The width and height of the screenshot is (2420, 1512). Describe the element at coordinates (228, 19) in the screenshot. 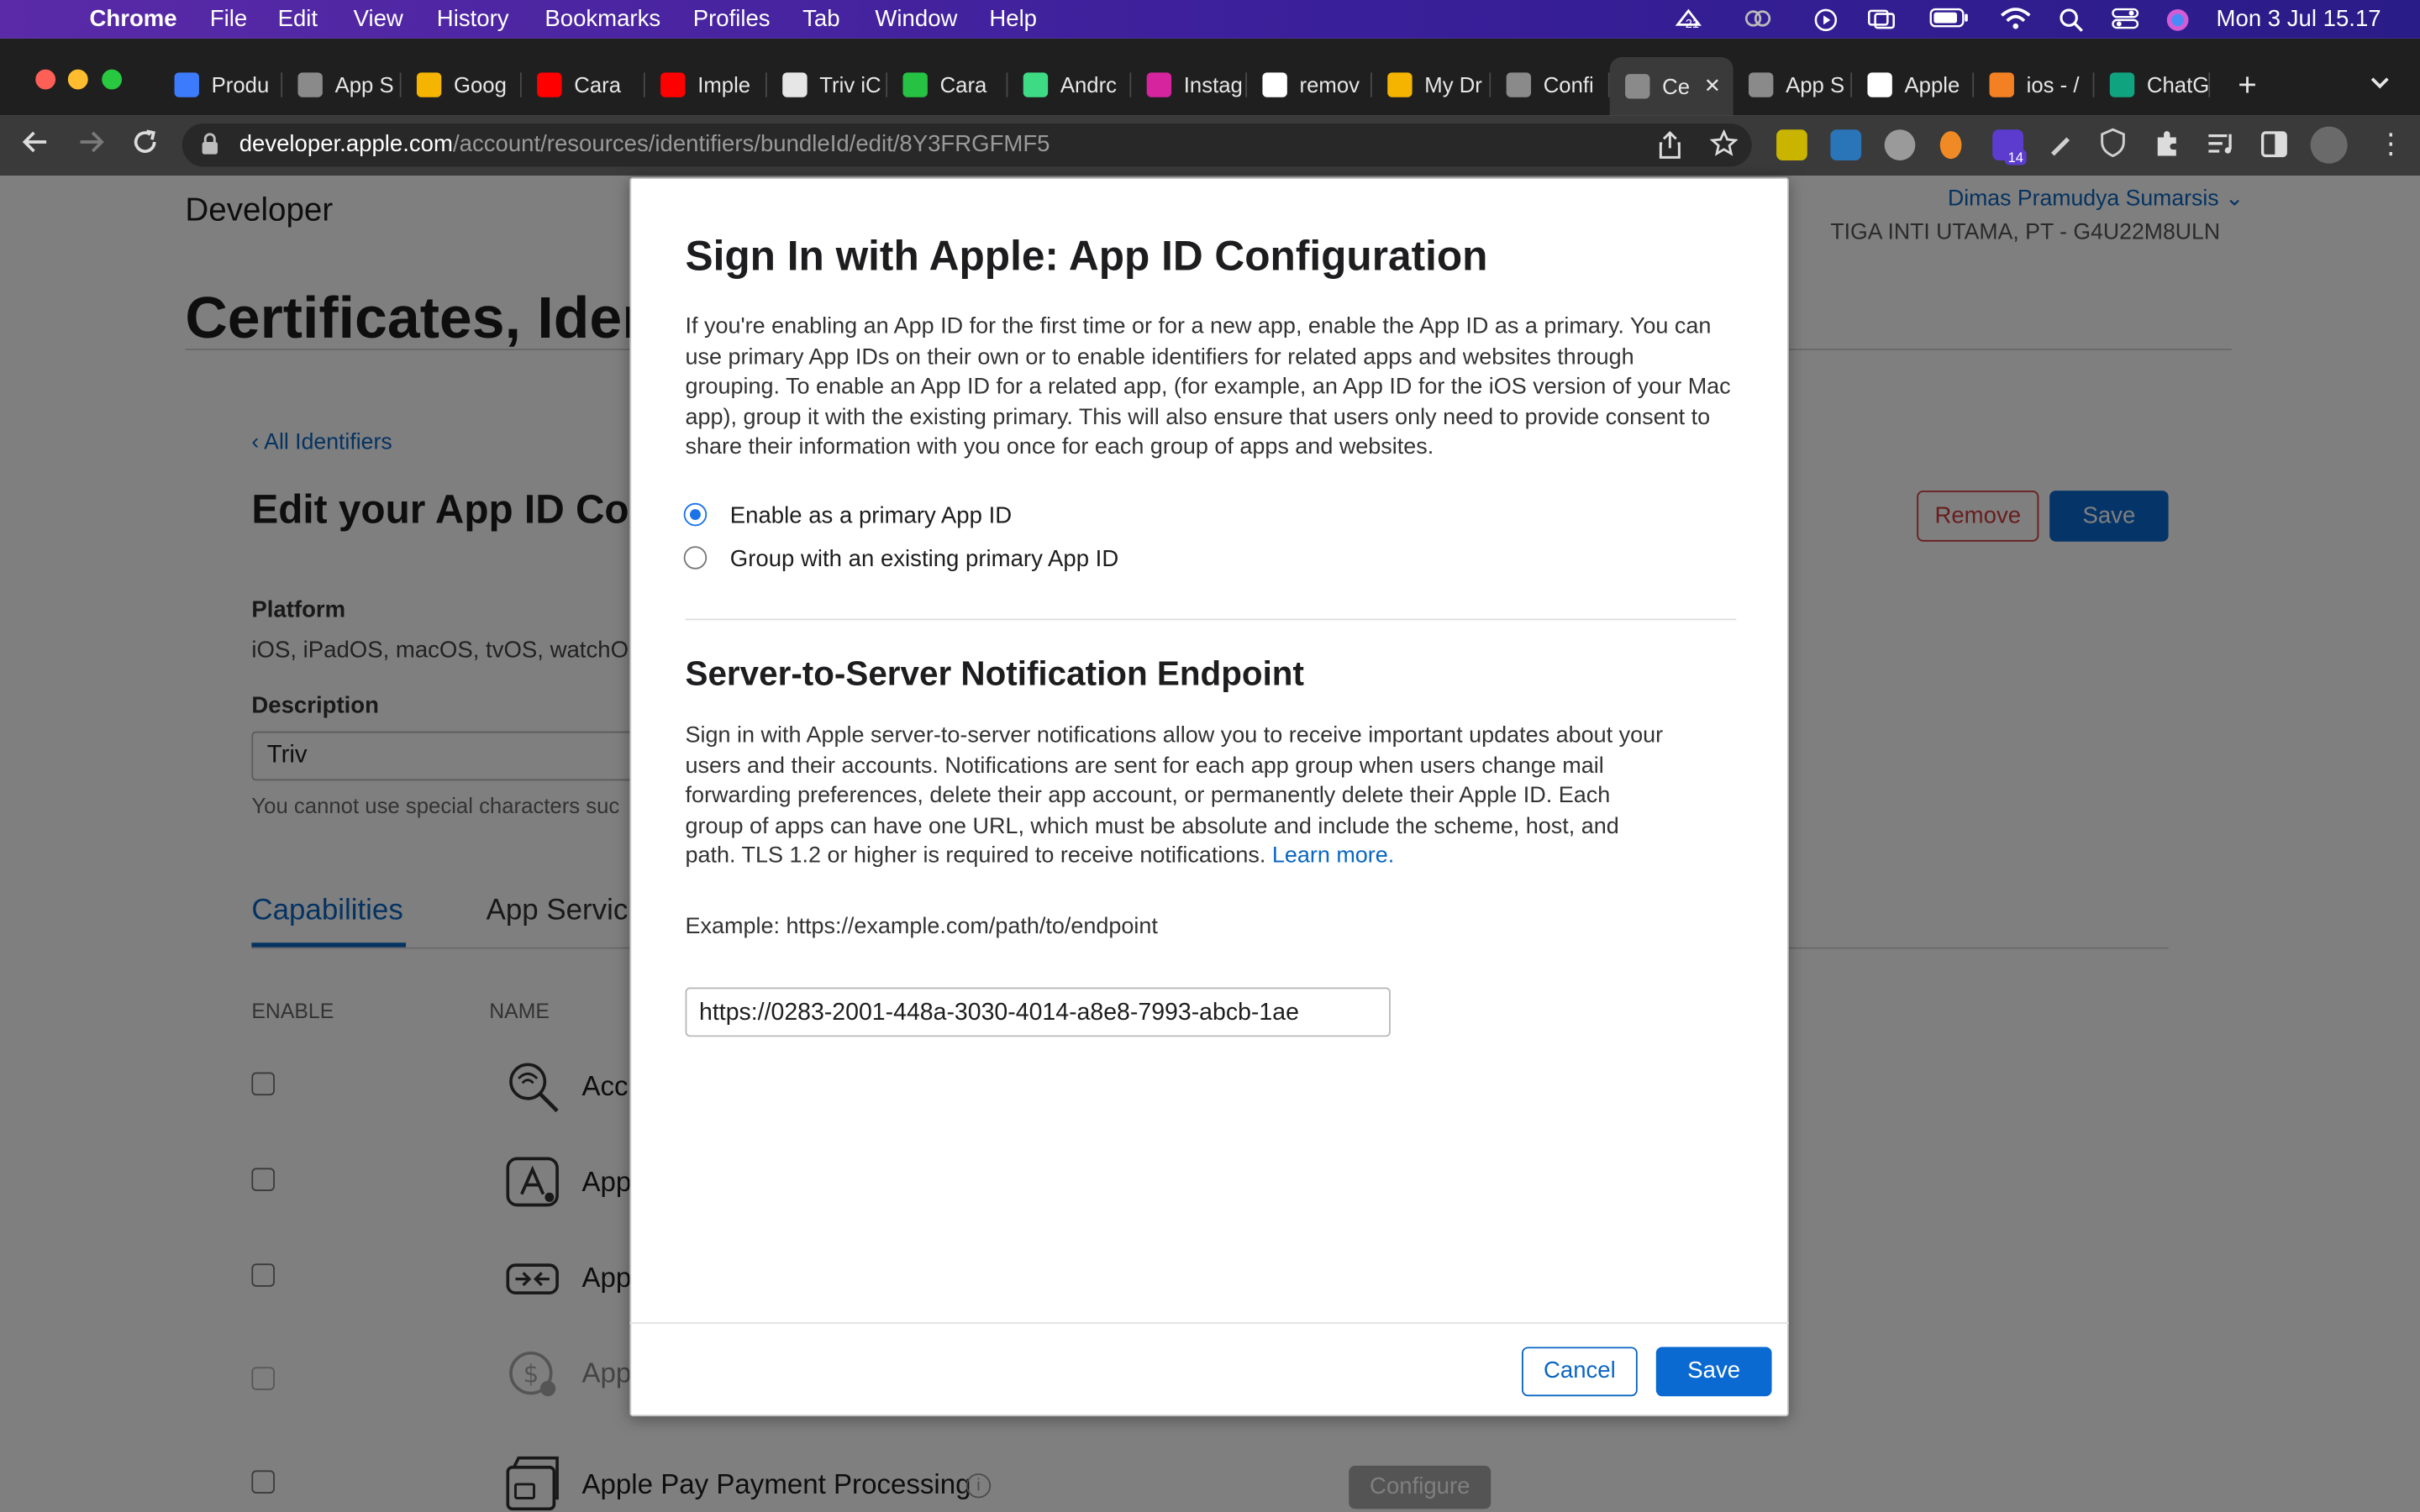

I see `menu-file: File` at that location.